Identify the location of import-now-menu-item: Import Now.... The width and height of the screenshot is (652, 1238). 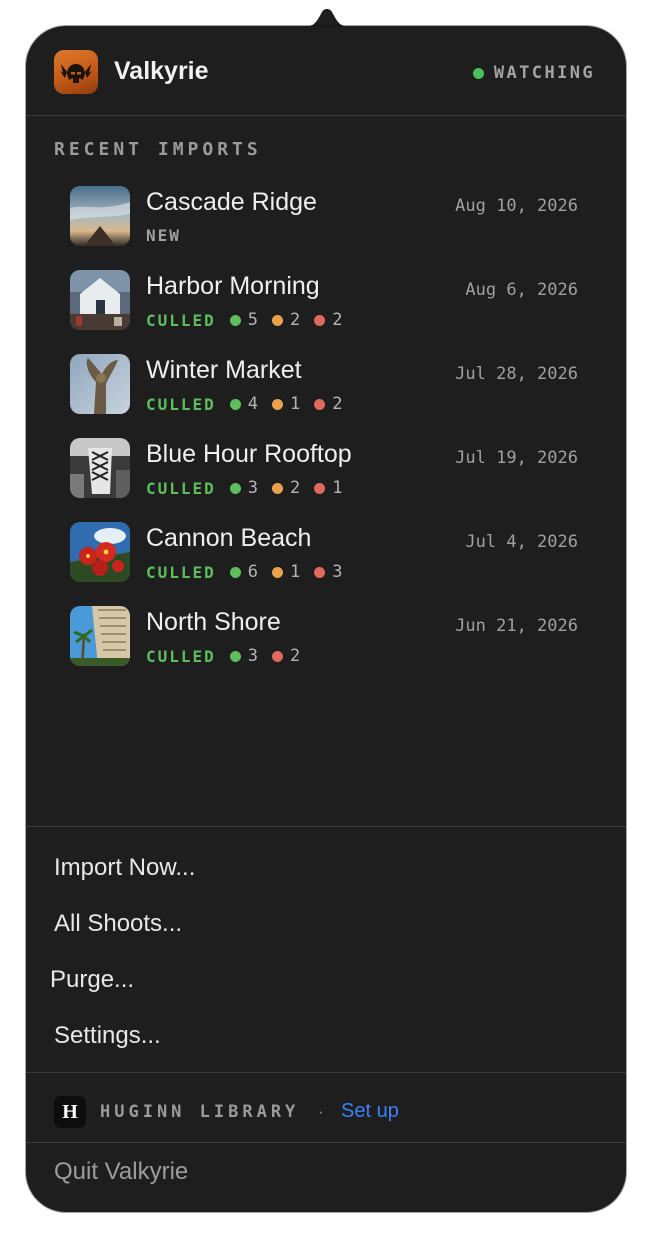
(124, 868).